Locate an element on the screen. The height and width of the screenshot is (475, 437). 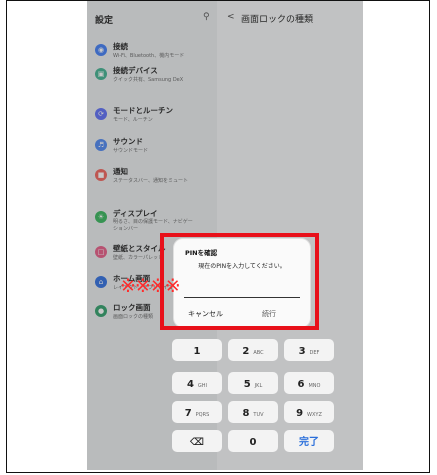
key-letters: TUV is located at coordinates (258, 415).